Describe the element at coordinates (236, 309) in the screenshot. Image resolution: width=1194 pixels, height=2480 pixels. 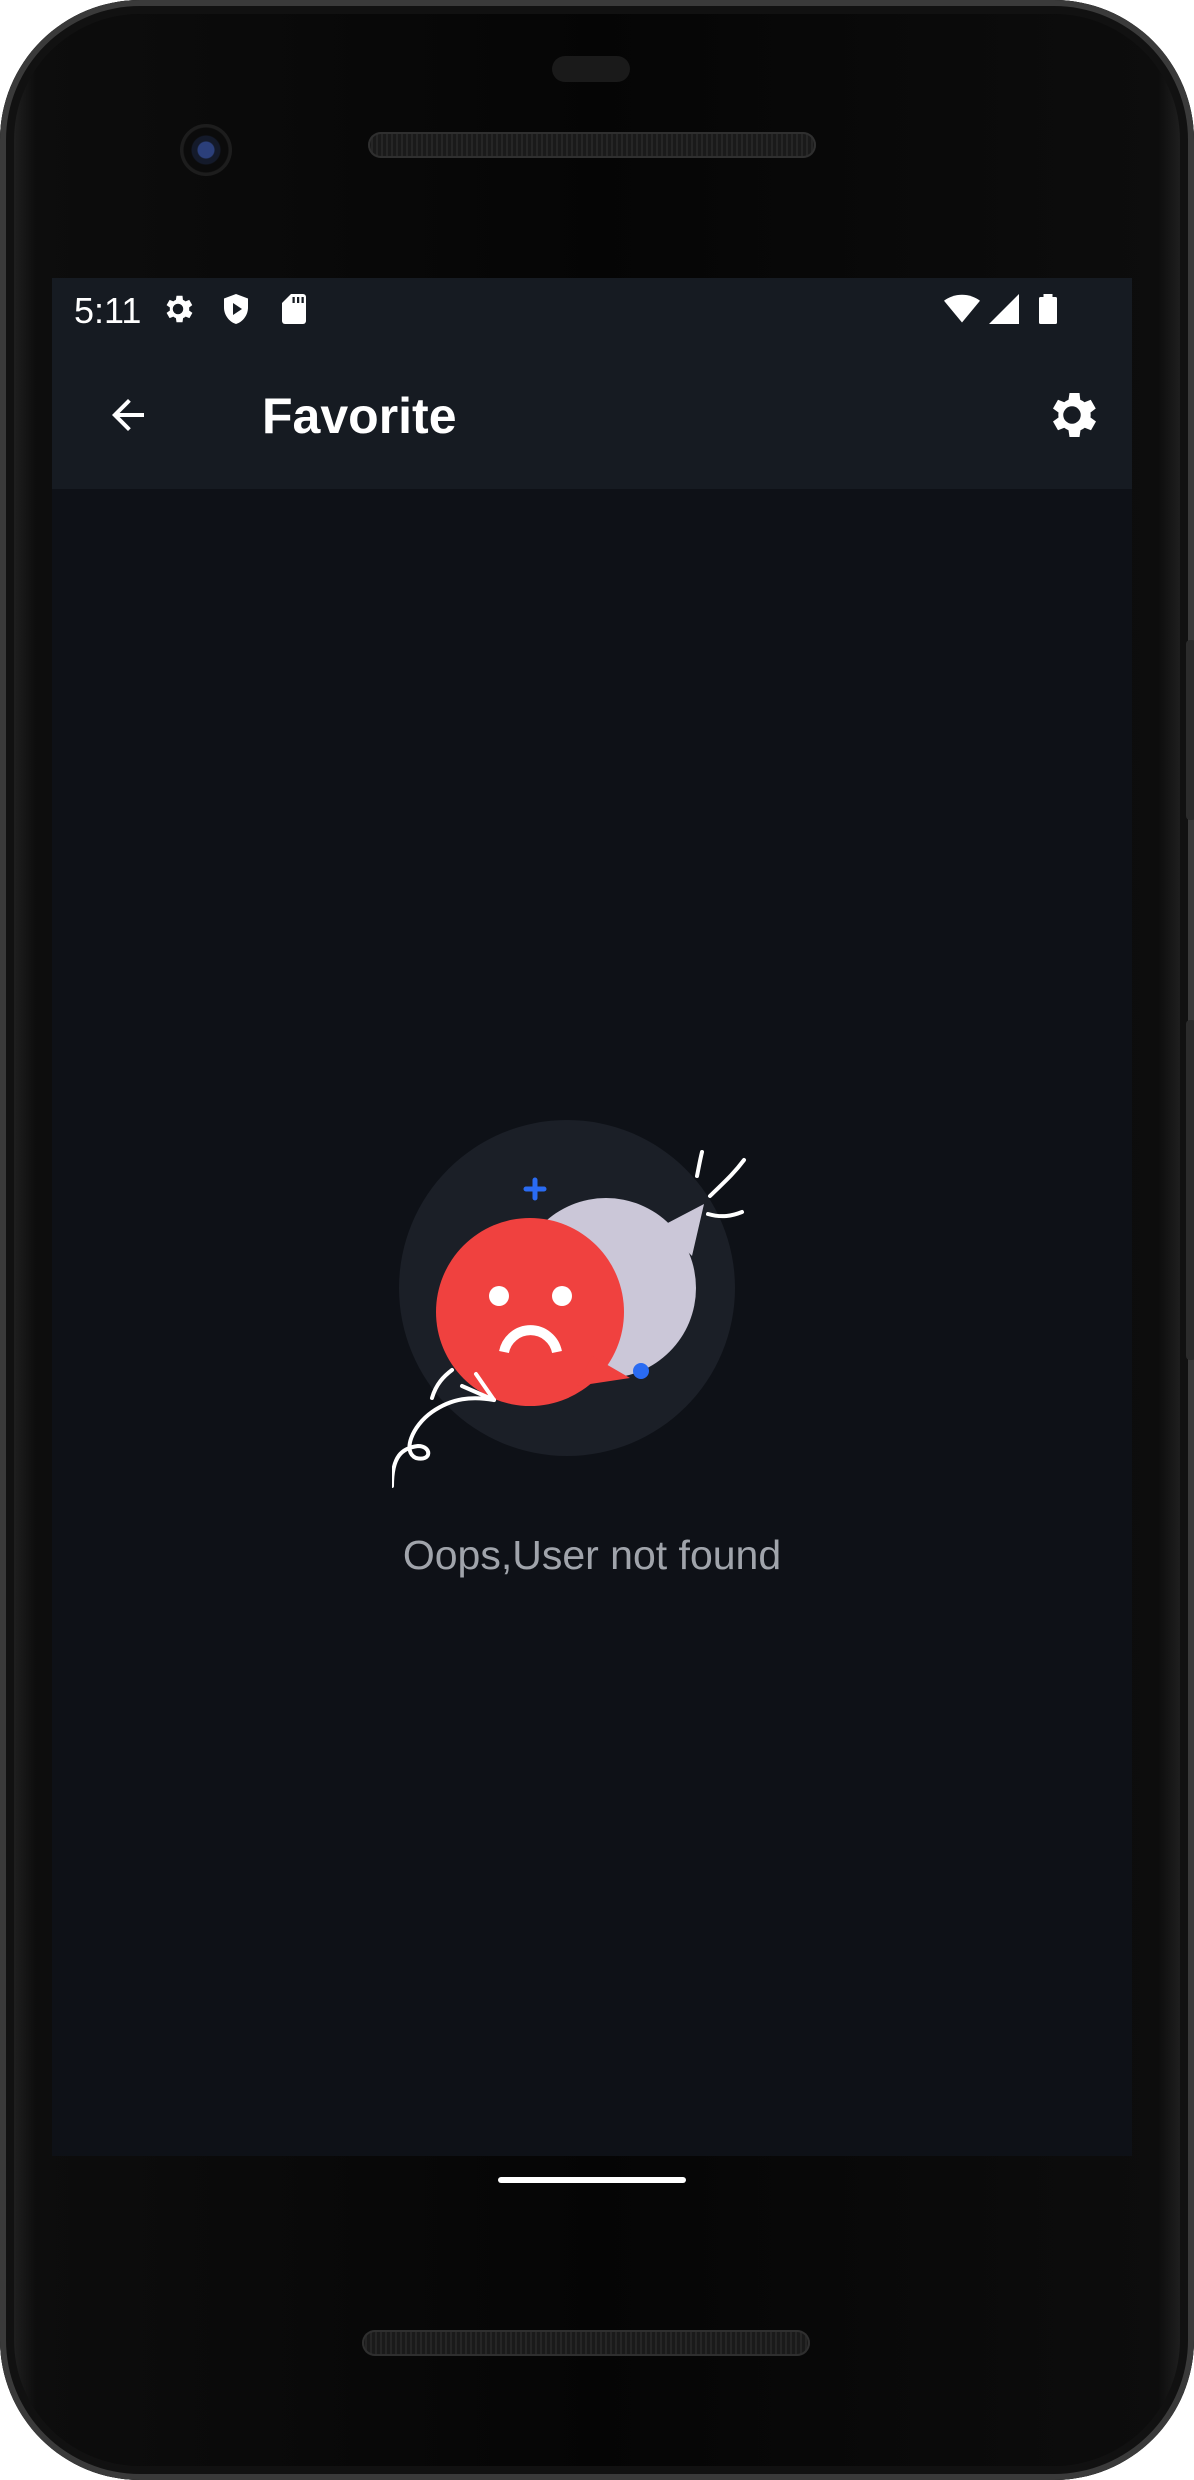
I see `shield-play-icon` at that location.